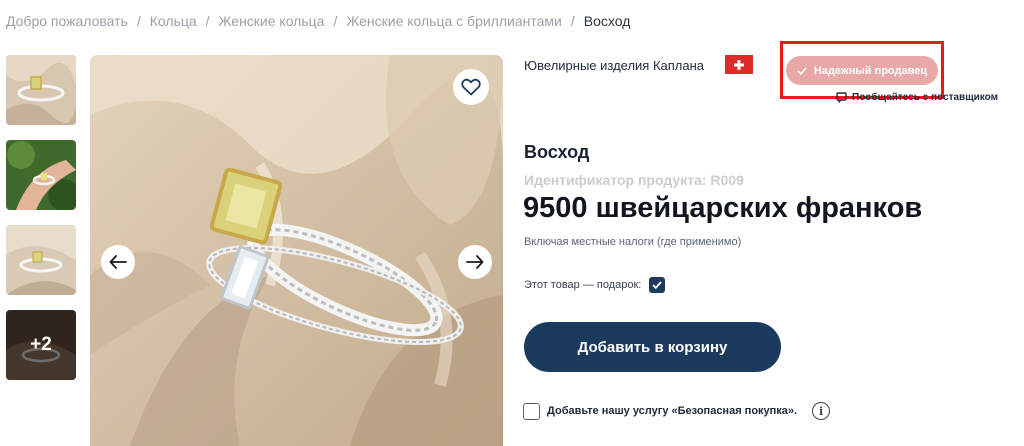 This screenshot has width=1024, height=446. I want to click on safe-purchase-checkbox, so click(531, 411).